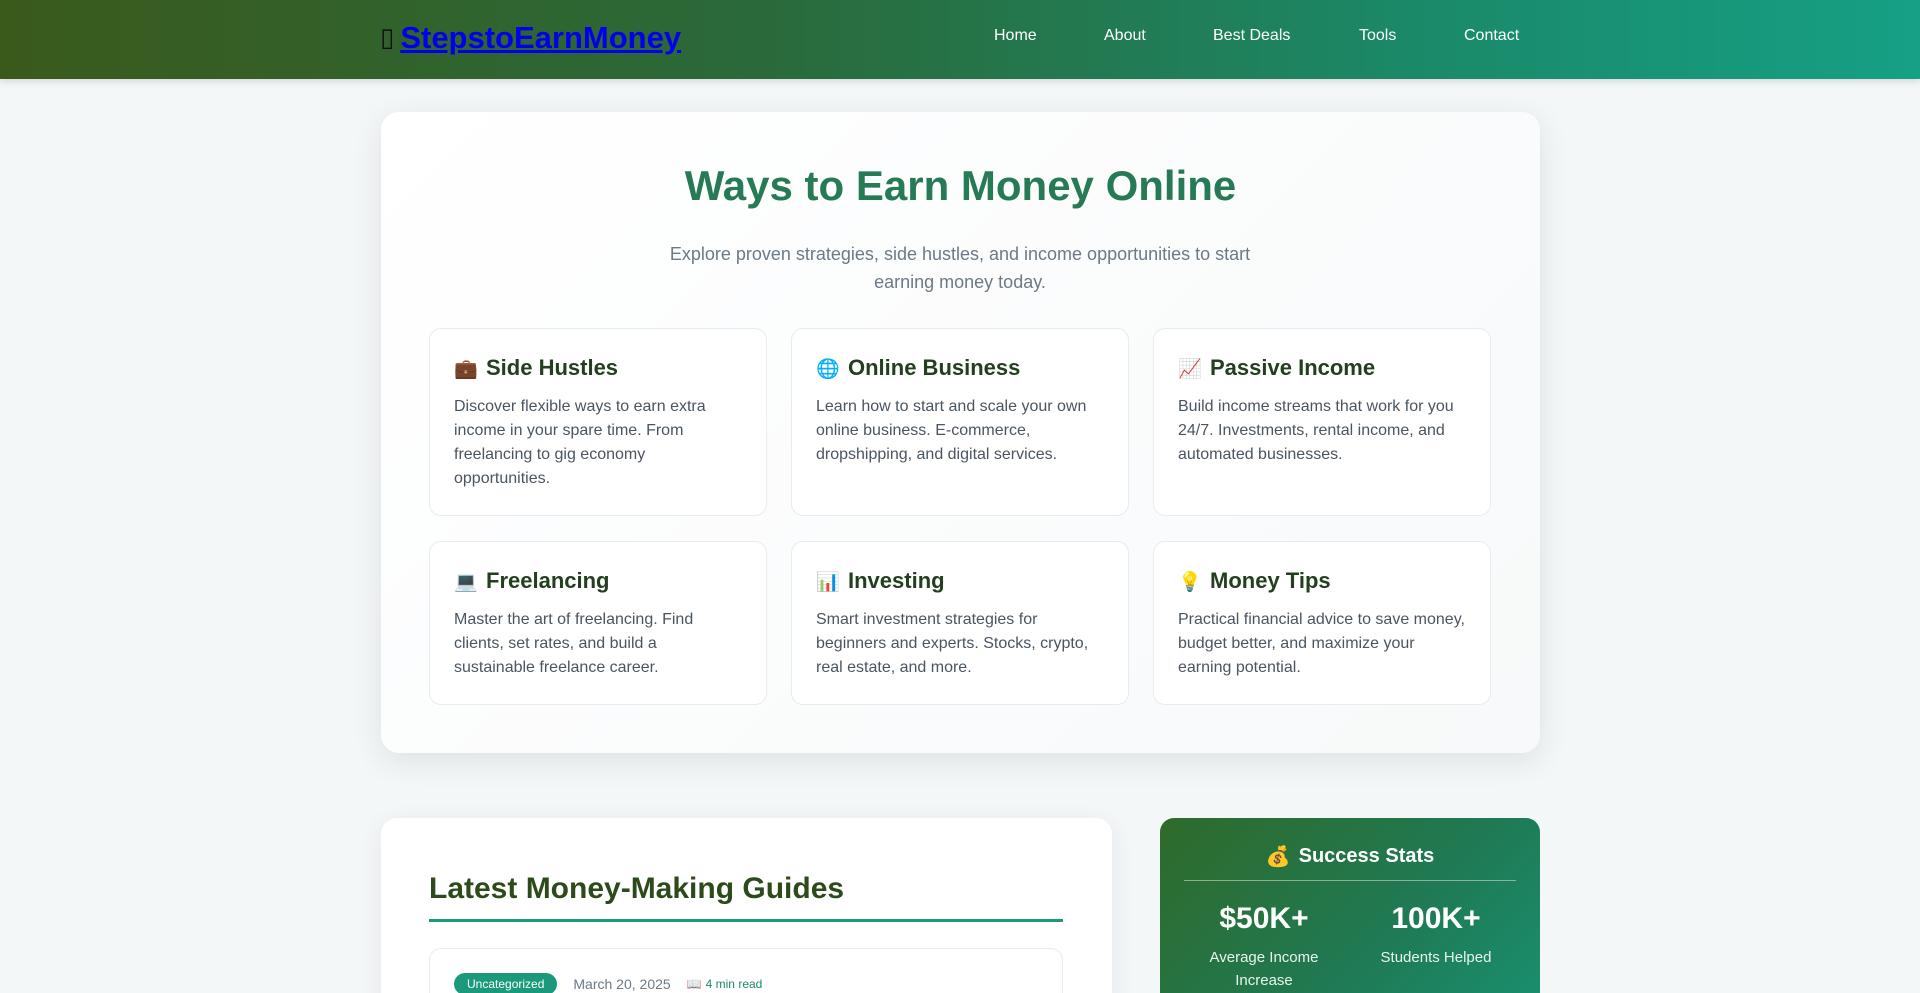 The width and height of the screenshot is (1920, 993). I want to click on read-time: 📖 4 min read, so click(725, 984).